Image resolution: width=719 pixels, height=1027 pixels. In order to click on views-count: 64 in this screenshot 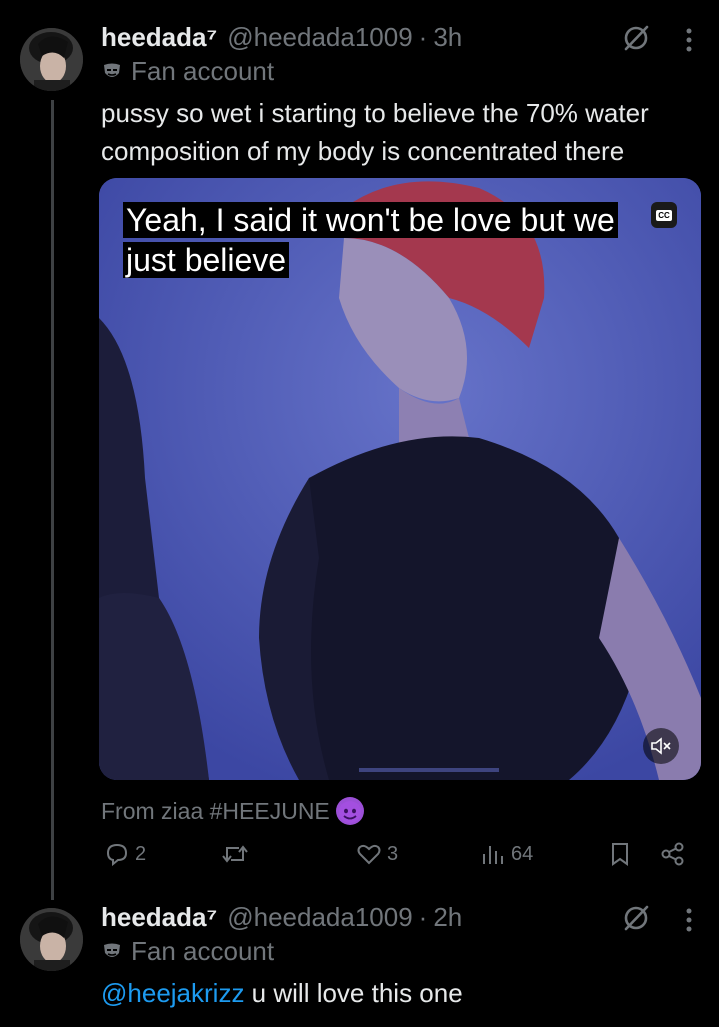, I will do `click(522, 853)`.